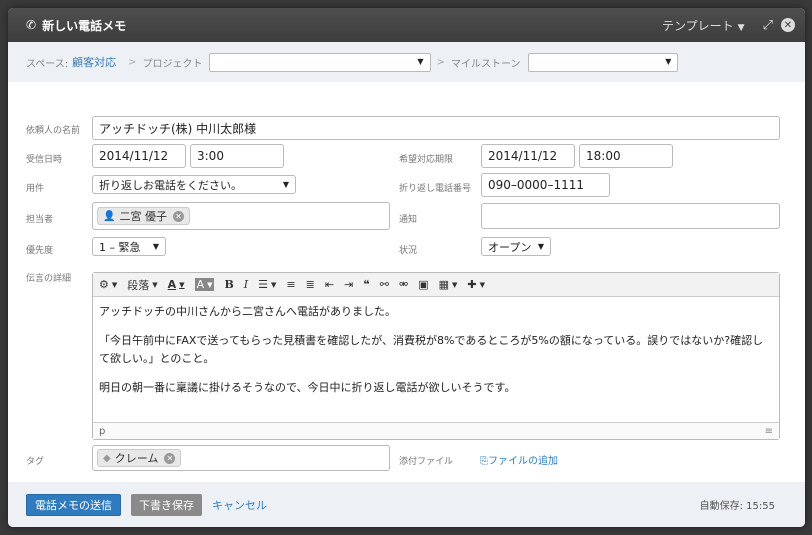 The width and height of the screenshot is (812, 535). Describe the element at coordinates (94, 62) in the screenshot. I see `space-link: 顧客対応` at that location.